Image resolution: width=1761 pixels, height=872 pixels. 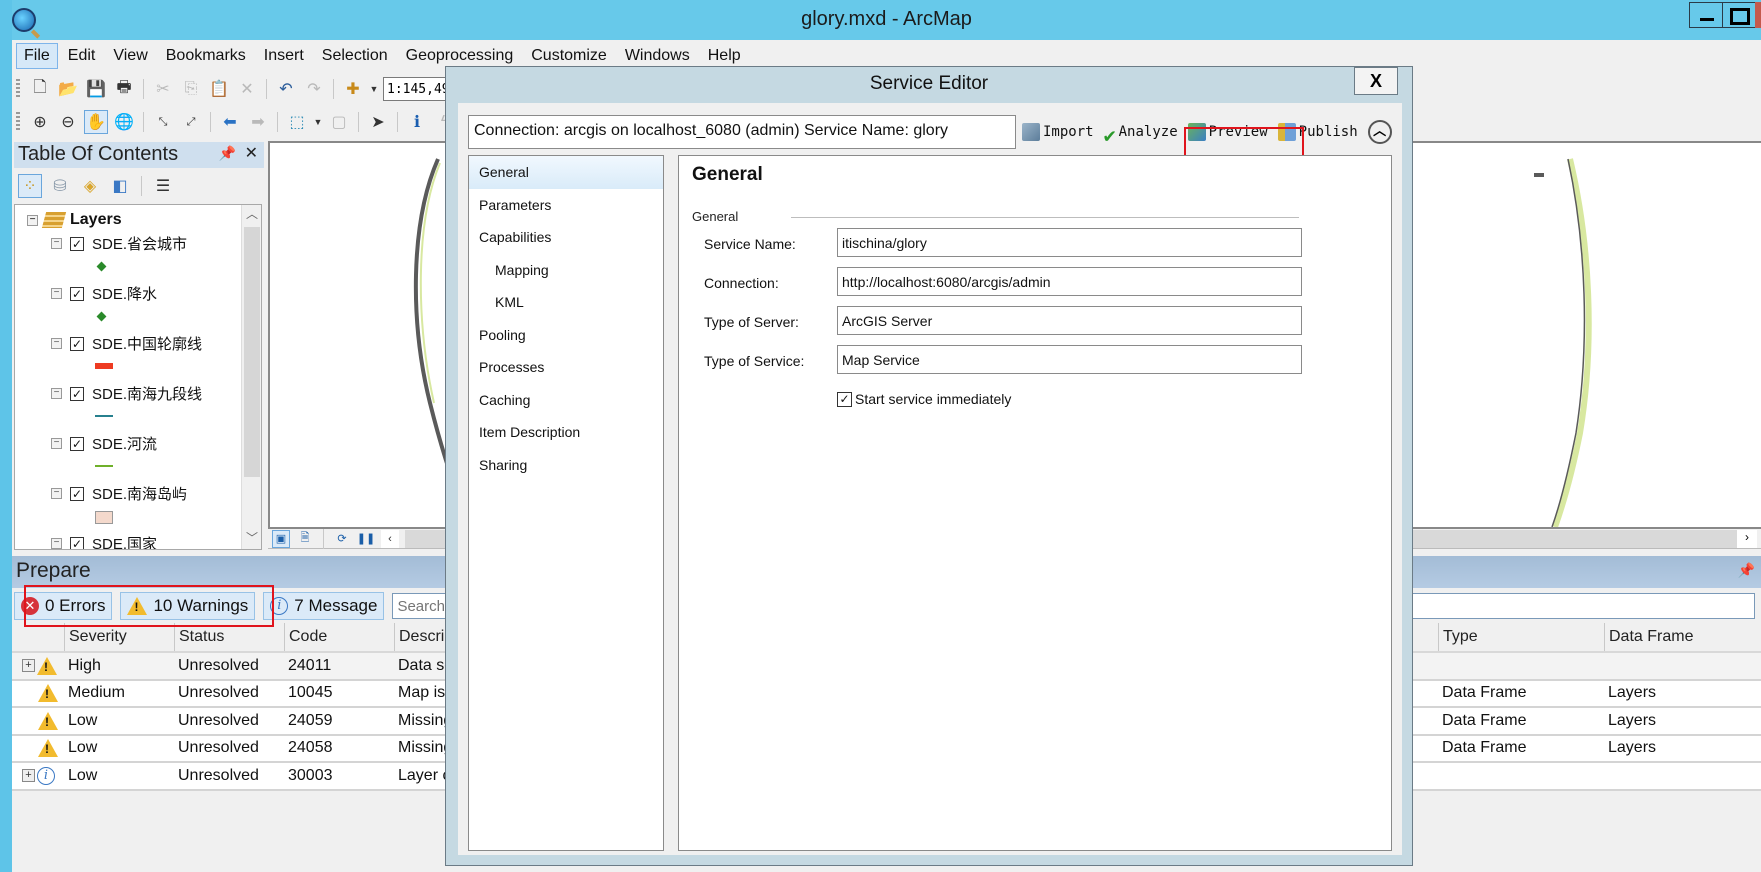 What do you see at coordinates (30, 186) in the screenshot?
I see `list-by-drawing-order-icon: ⁘` at bounding box center [30, 186].